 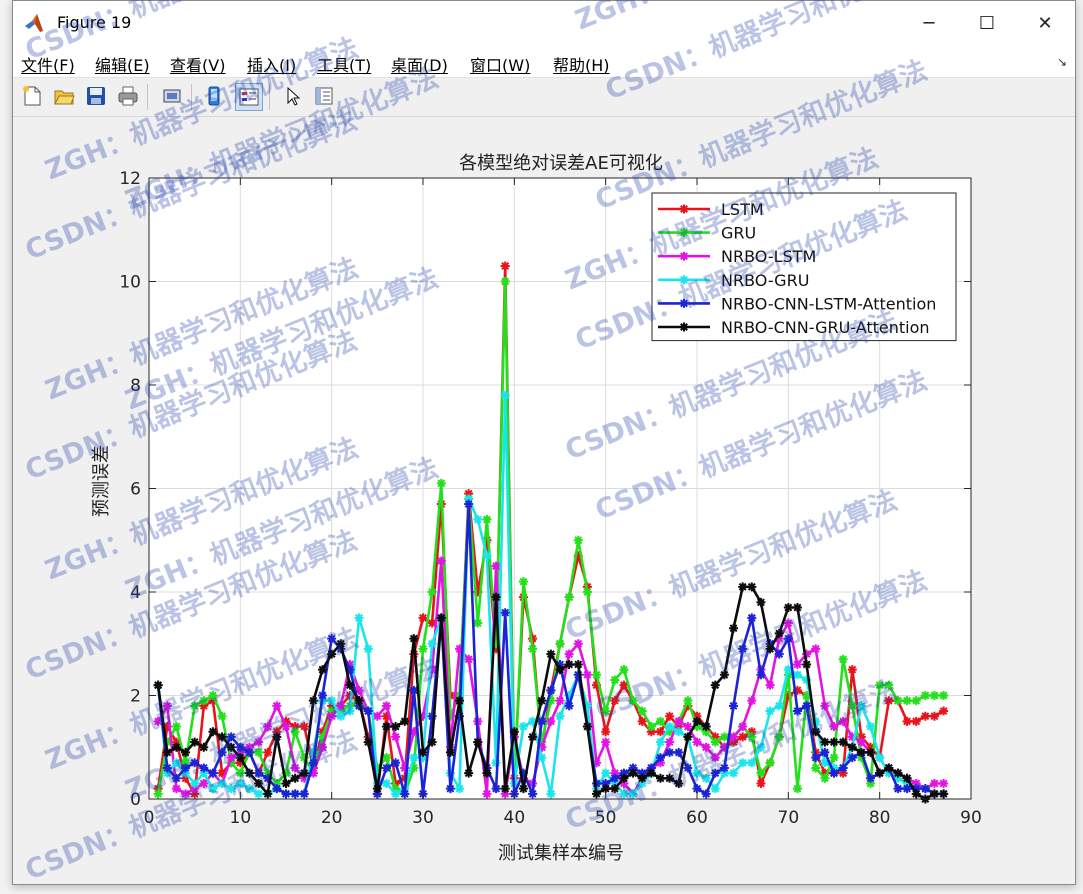 What do you see at coordinates (32, 96) in the screenshot?
I see `new-figure-icon` at bounding box center [32, 96].